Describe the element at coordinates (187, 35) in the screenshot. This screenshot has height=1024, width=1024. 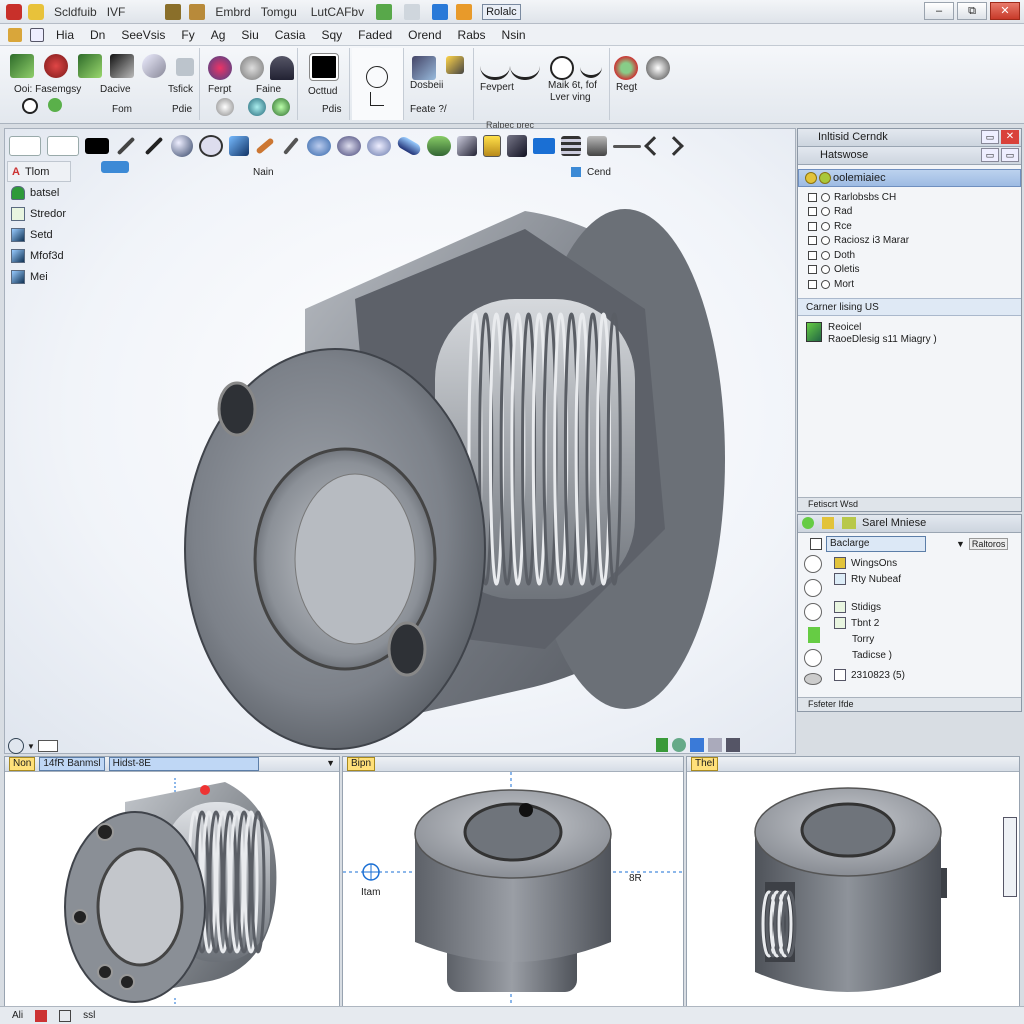
I see `menu-item-fy: Fy` at that location.